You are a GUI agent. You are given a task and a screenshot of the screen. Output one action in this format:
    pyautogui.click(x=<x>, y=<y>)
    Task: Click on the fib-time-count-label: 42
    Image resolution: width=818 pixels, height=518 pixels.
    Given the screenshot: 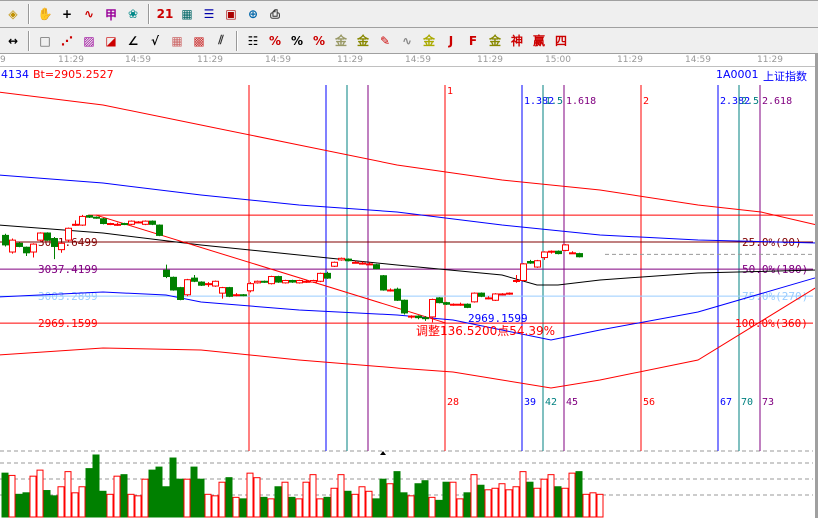 What is the action you would take?
    pyautogui.click(x=551, y=402)
    